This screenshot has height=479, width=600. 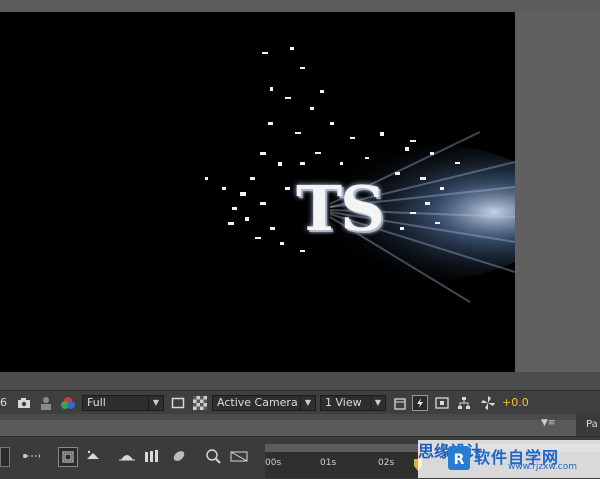 What do you see at coordinates (5, 457) in the screenshot?
I see `time-display-field` at bounding box center [5, 457].